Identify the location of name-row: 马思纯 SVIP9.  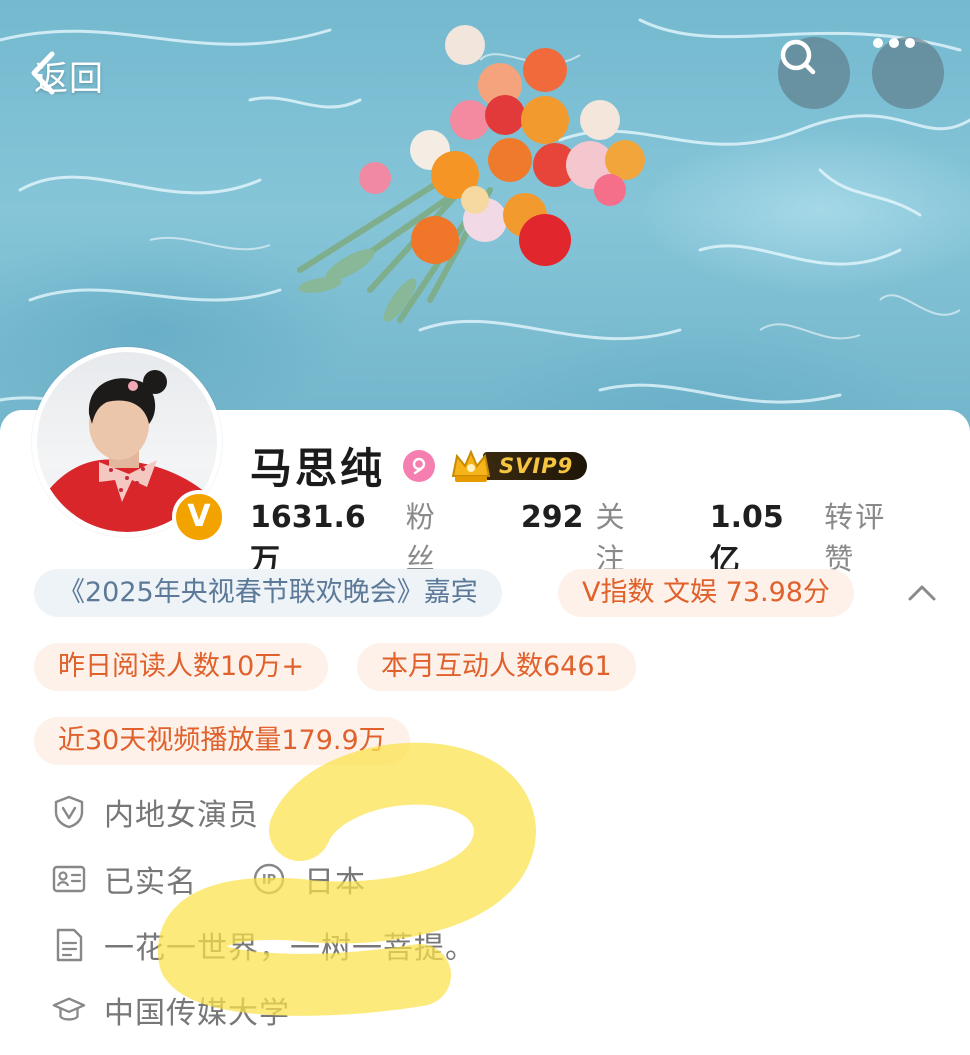
(419, 465).